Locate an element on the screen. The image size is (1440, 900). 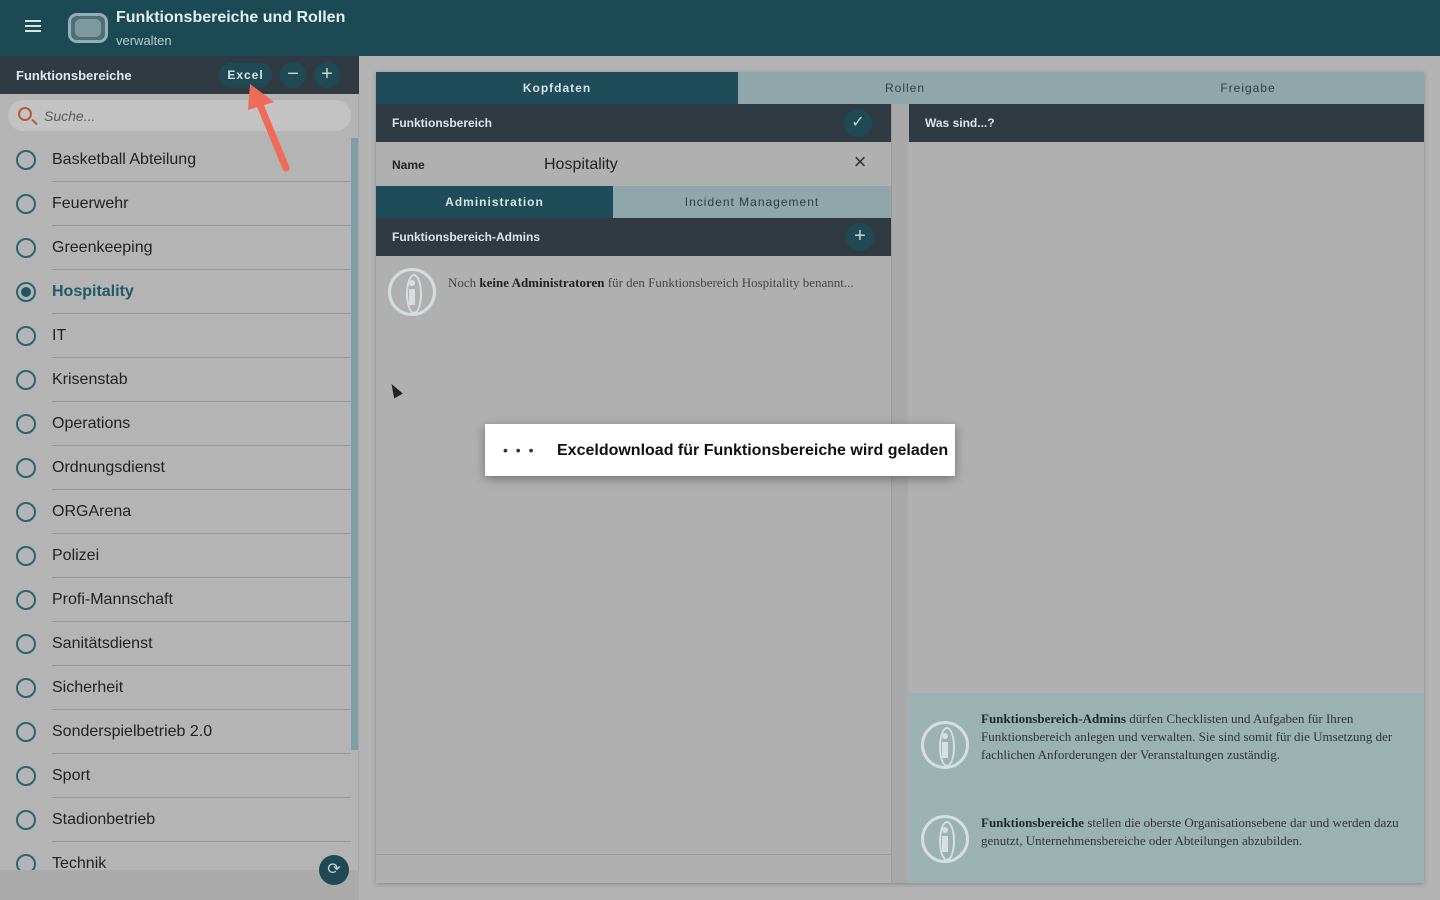
help-header: Was sind...? is located at coordinates (1166, 123).